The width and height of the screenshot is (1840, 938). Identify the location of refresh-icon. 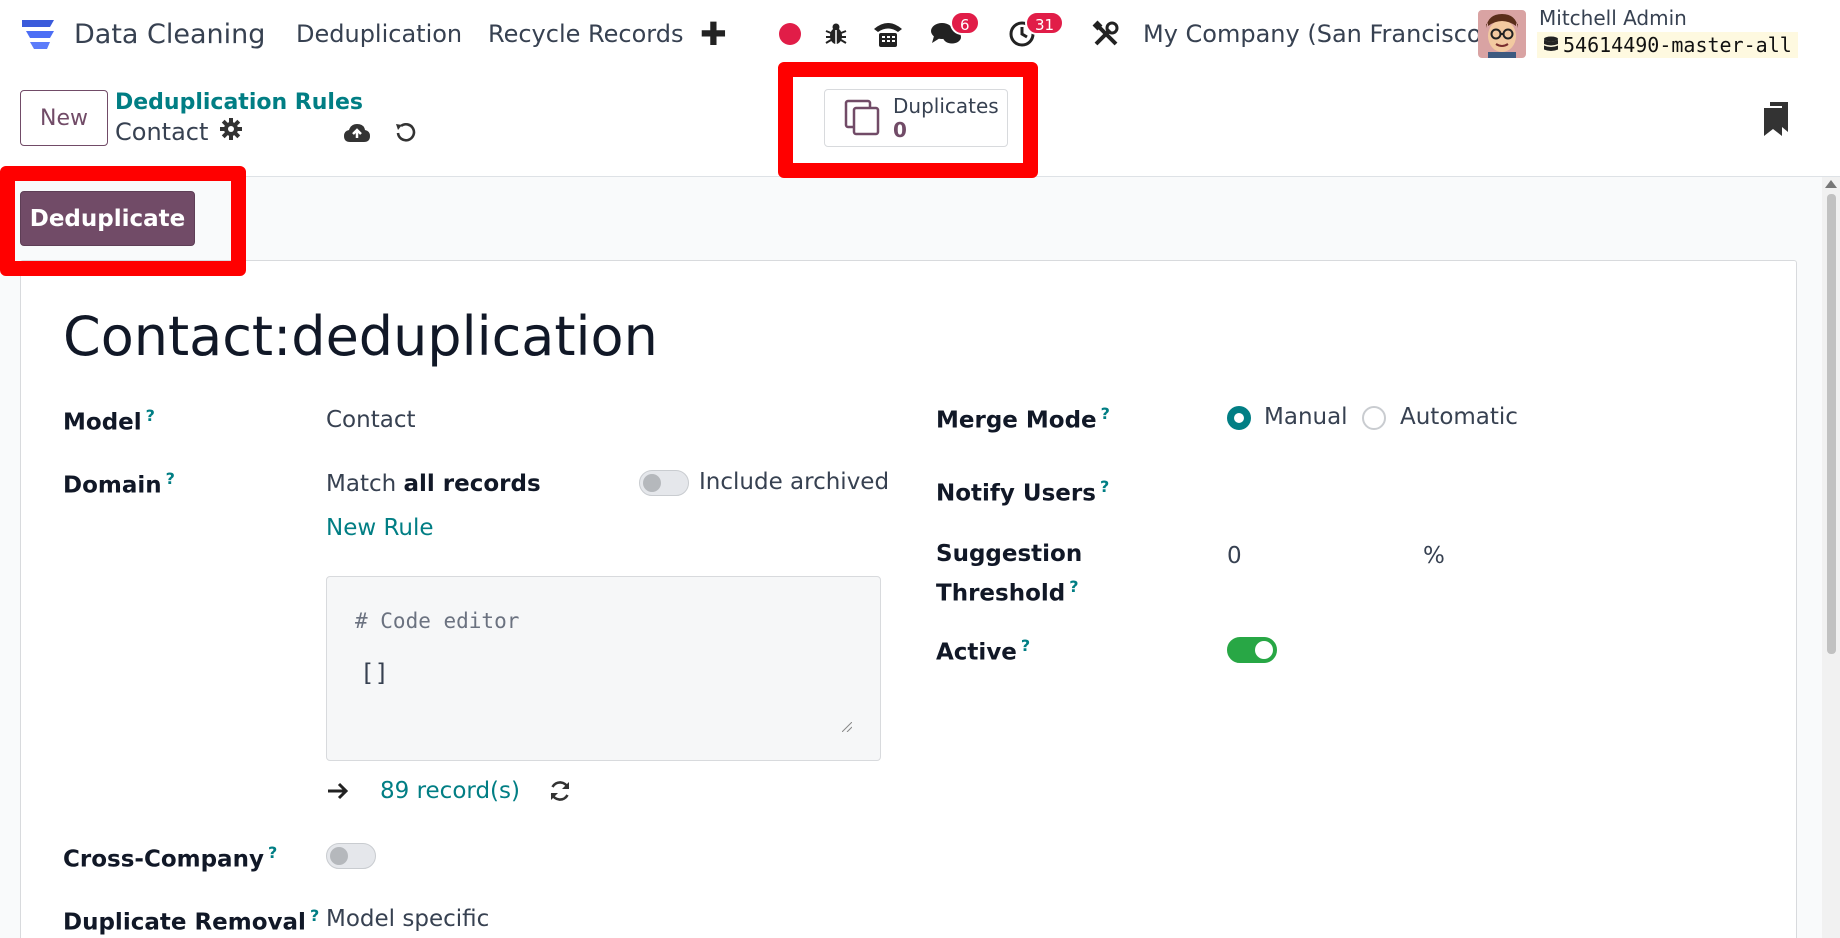
(561, 792).